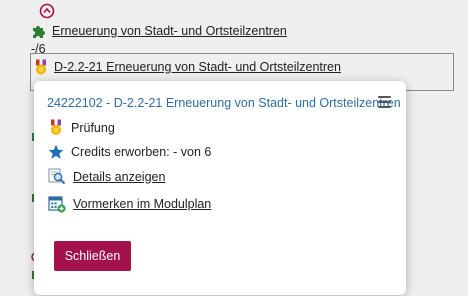  What do you see at coordinates (142, 204) in the screenshot?
I see `plan-link: Vormerken im Modulplan` at bounding box center [142, 204].